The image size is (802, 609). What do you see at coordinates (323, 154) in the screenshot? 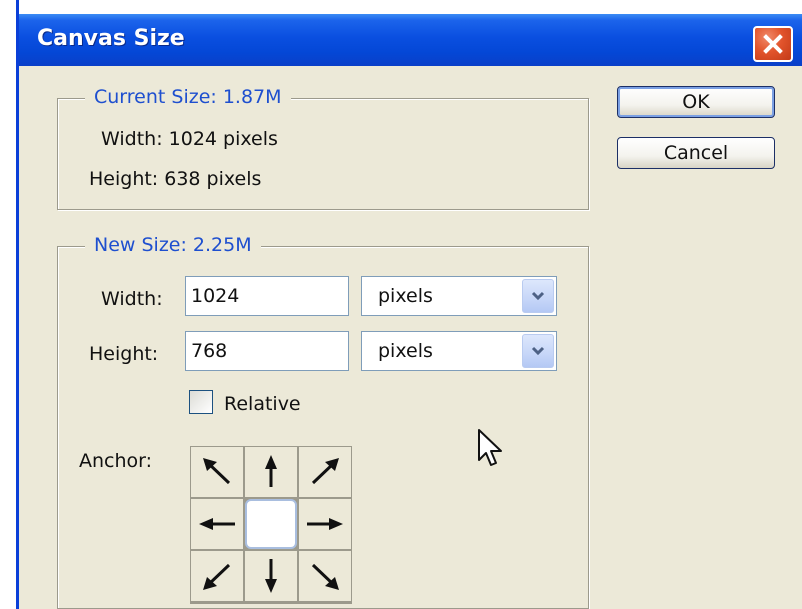
I see `current-size-group` at bounding box center [323, 154].